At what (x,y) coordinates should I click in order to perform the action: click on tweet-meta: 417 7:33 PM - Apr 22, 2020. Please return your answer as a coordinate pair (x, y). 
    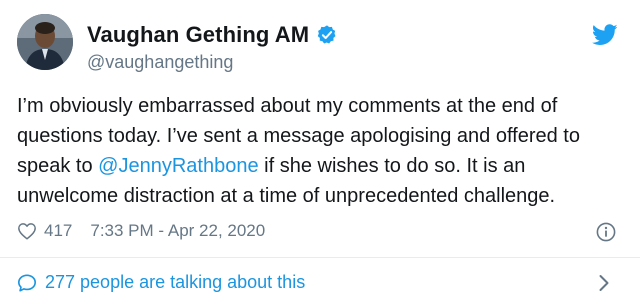
    Looking at the image, I should click on (141, 231).